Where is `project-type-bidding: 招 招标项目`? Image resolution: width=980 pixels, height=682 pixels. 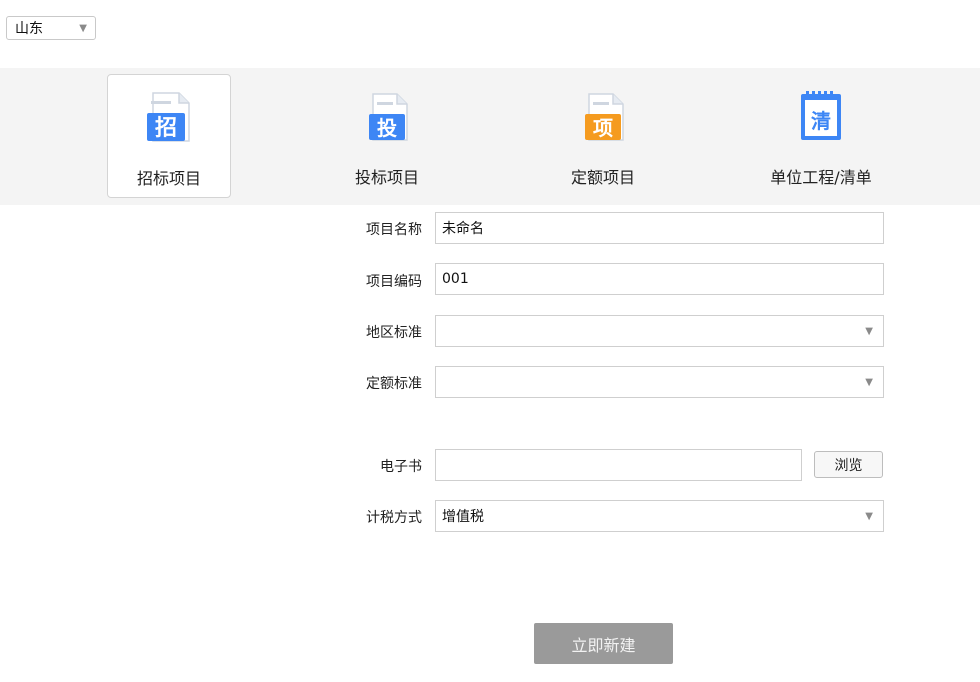
project-type-bidding: 招 招标项目 is located at coordinates (169, 136).